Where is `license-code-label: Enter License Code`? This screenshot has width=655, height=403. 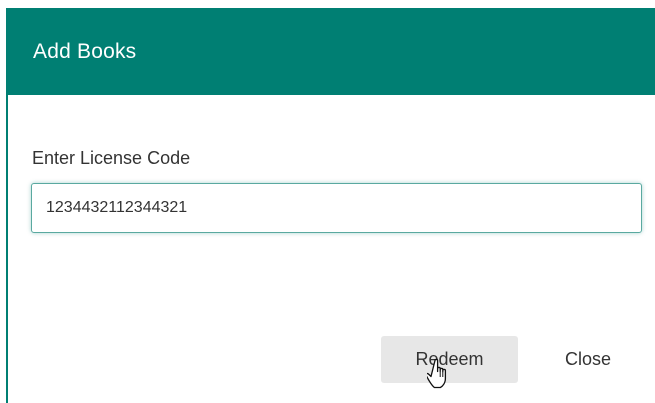
license-code-label: Enter License Code is located at coordinates (111, 158).